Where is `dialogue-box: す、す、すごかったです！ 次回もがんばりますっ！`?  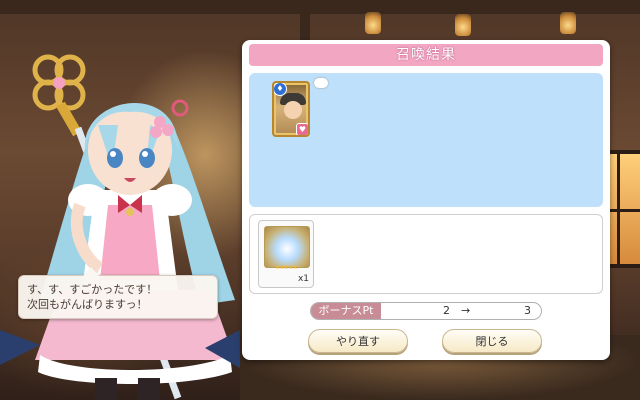
dialogue-box: す、す、すごかったです！ 次回もがんばりますっ！ is located at coordinates (118, 293).